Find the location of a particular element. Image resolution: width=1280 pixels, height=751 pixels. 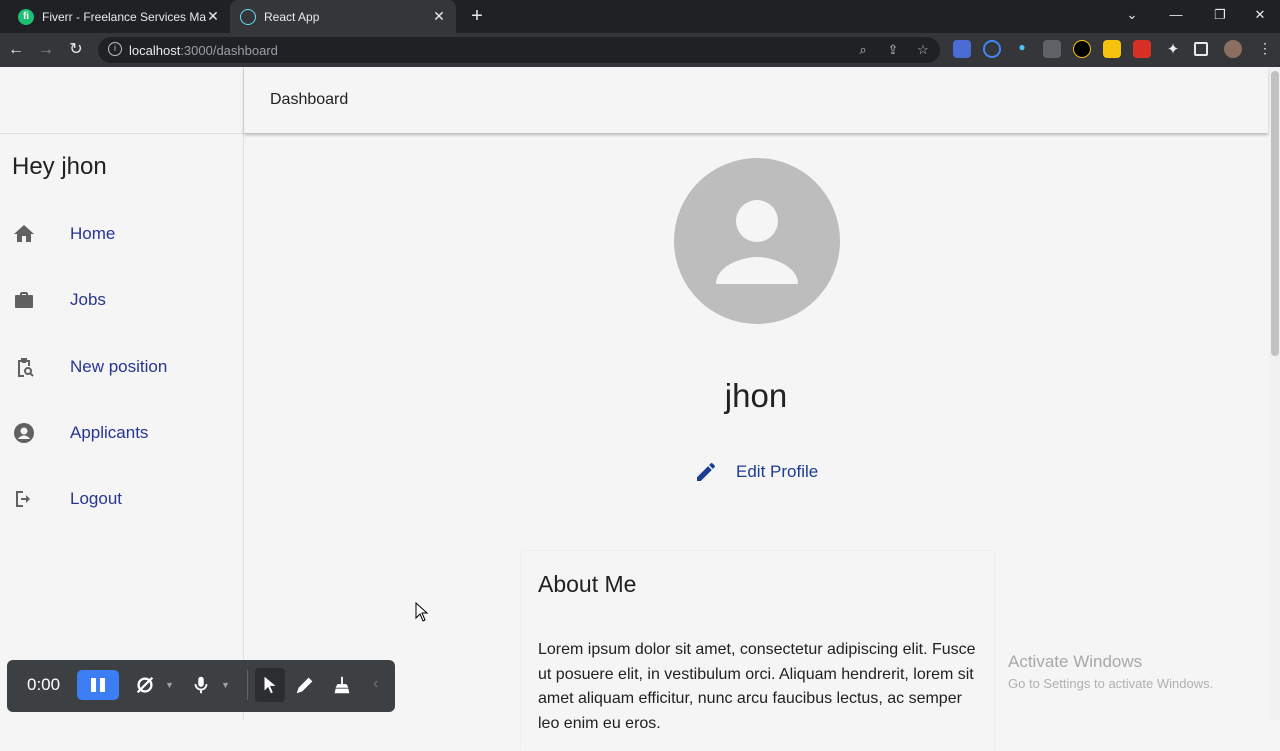

forward-icon: → is located at coordinates (46, 50).